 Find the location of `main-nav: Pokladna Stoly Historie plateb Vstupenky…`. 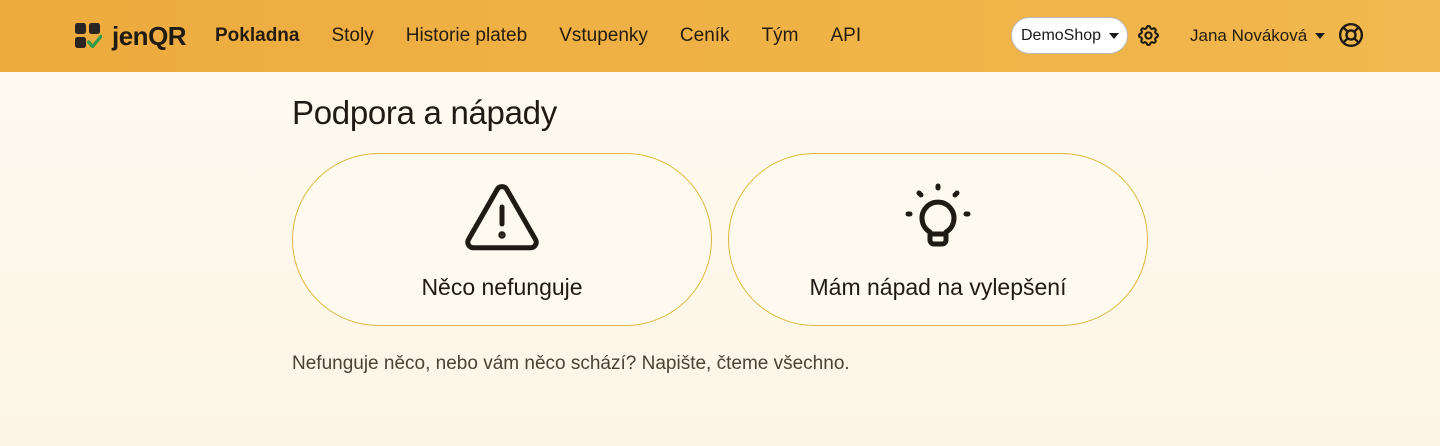

main-nav: Pokladna Stoly Historie plateb Vstupenky… is located at coordinates (554, 36).